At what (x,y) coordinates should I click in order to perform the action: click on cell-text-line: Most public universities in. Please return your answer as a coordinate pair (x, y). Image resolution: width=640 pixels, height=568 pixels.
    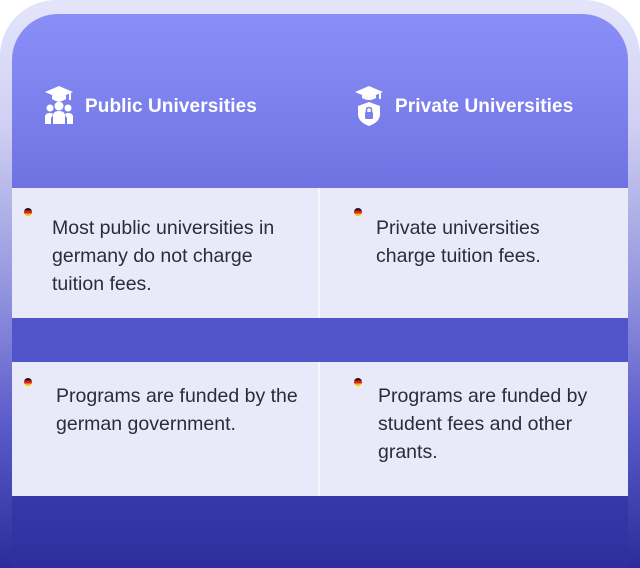
    Looking at the image, I should click on (163, 228).